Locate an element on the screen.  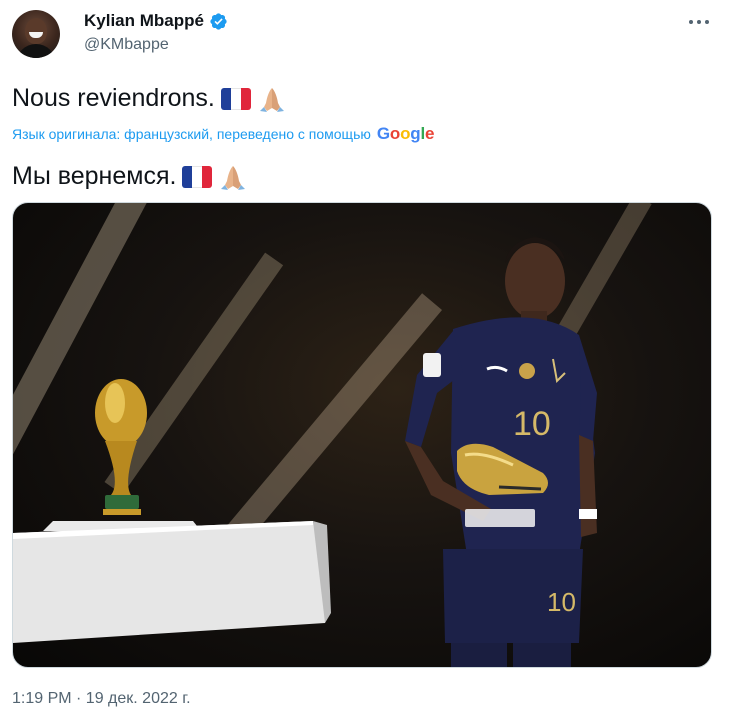
author-handle: @KMbappe is located at coordinates (126, 45).